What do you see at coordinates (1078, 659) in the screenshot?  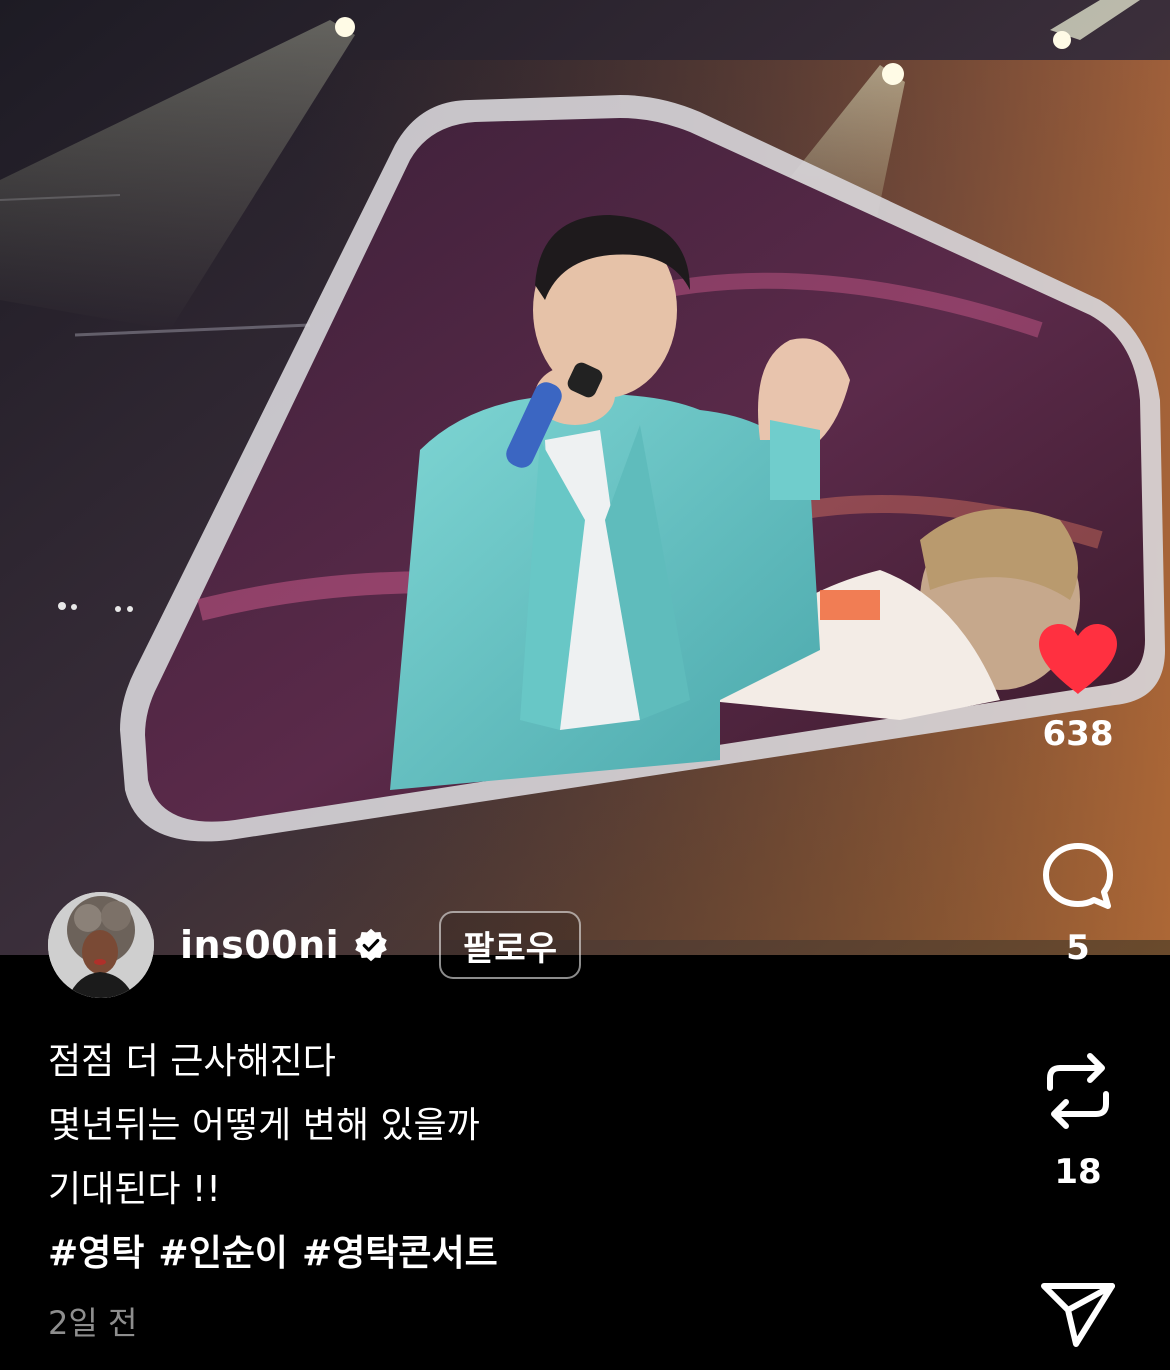 I see `heart-filled-icon` at bounding box center [1078, 659].